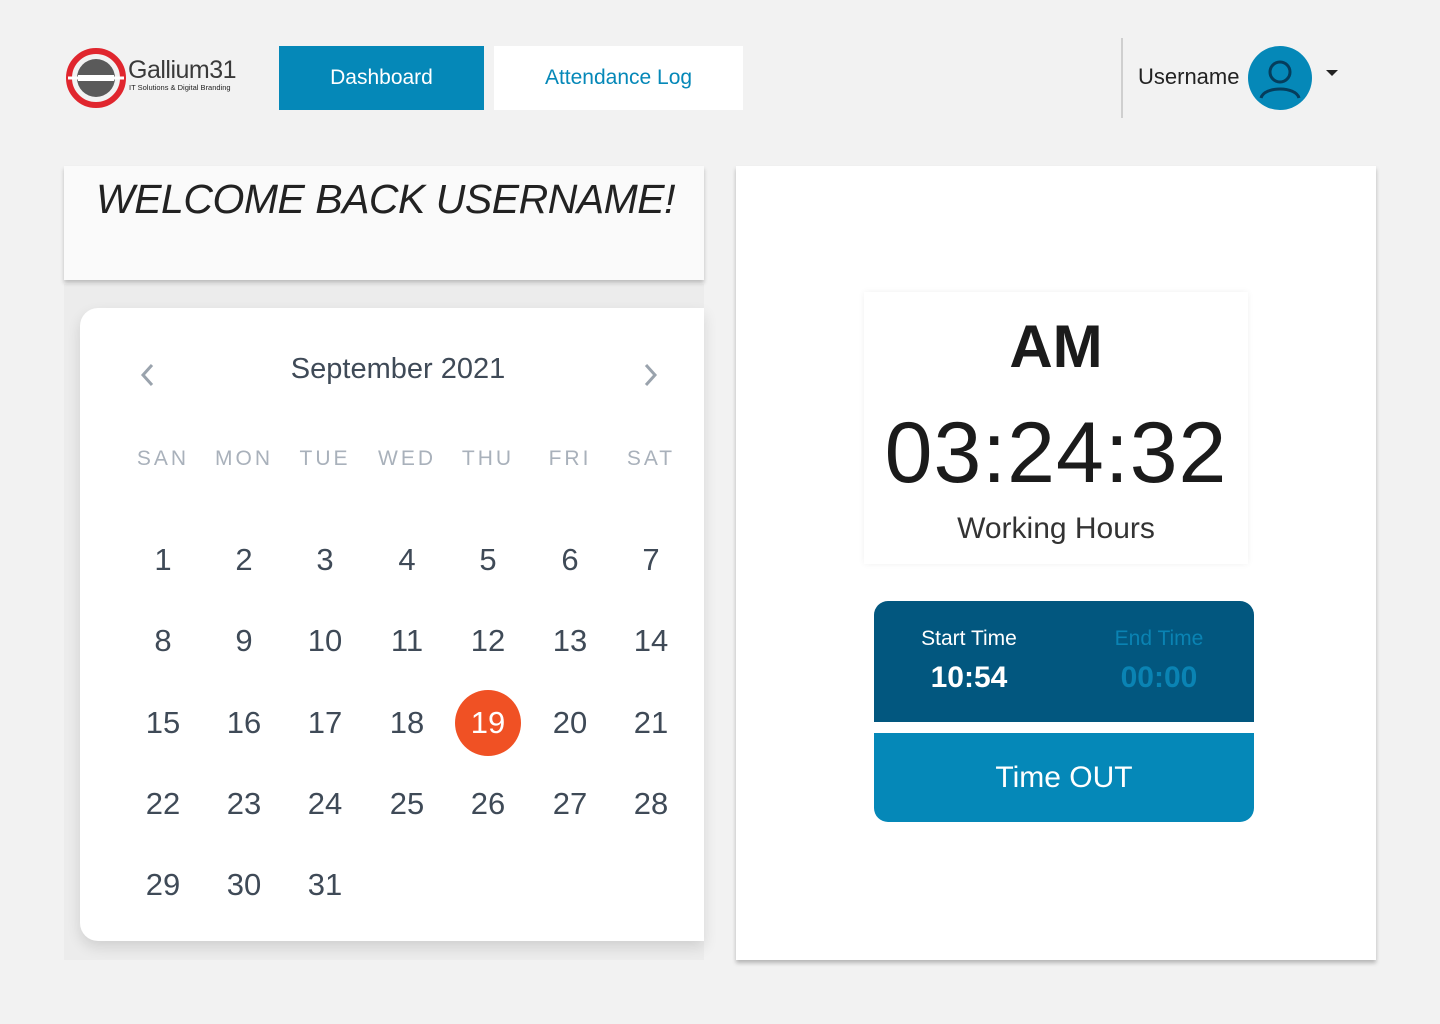  I want to click on header-divider, so click(1122, 78).